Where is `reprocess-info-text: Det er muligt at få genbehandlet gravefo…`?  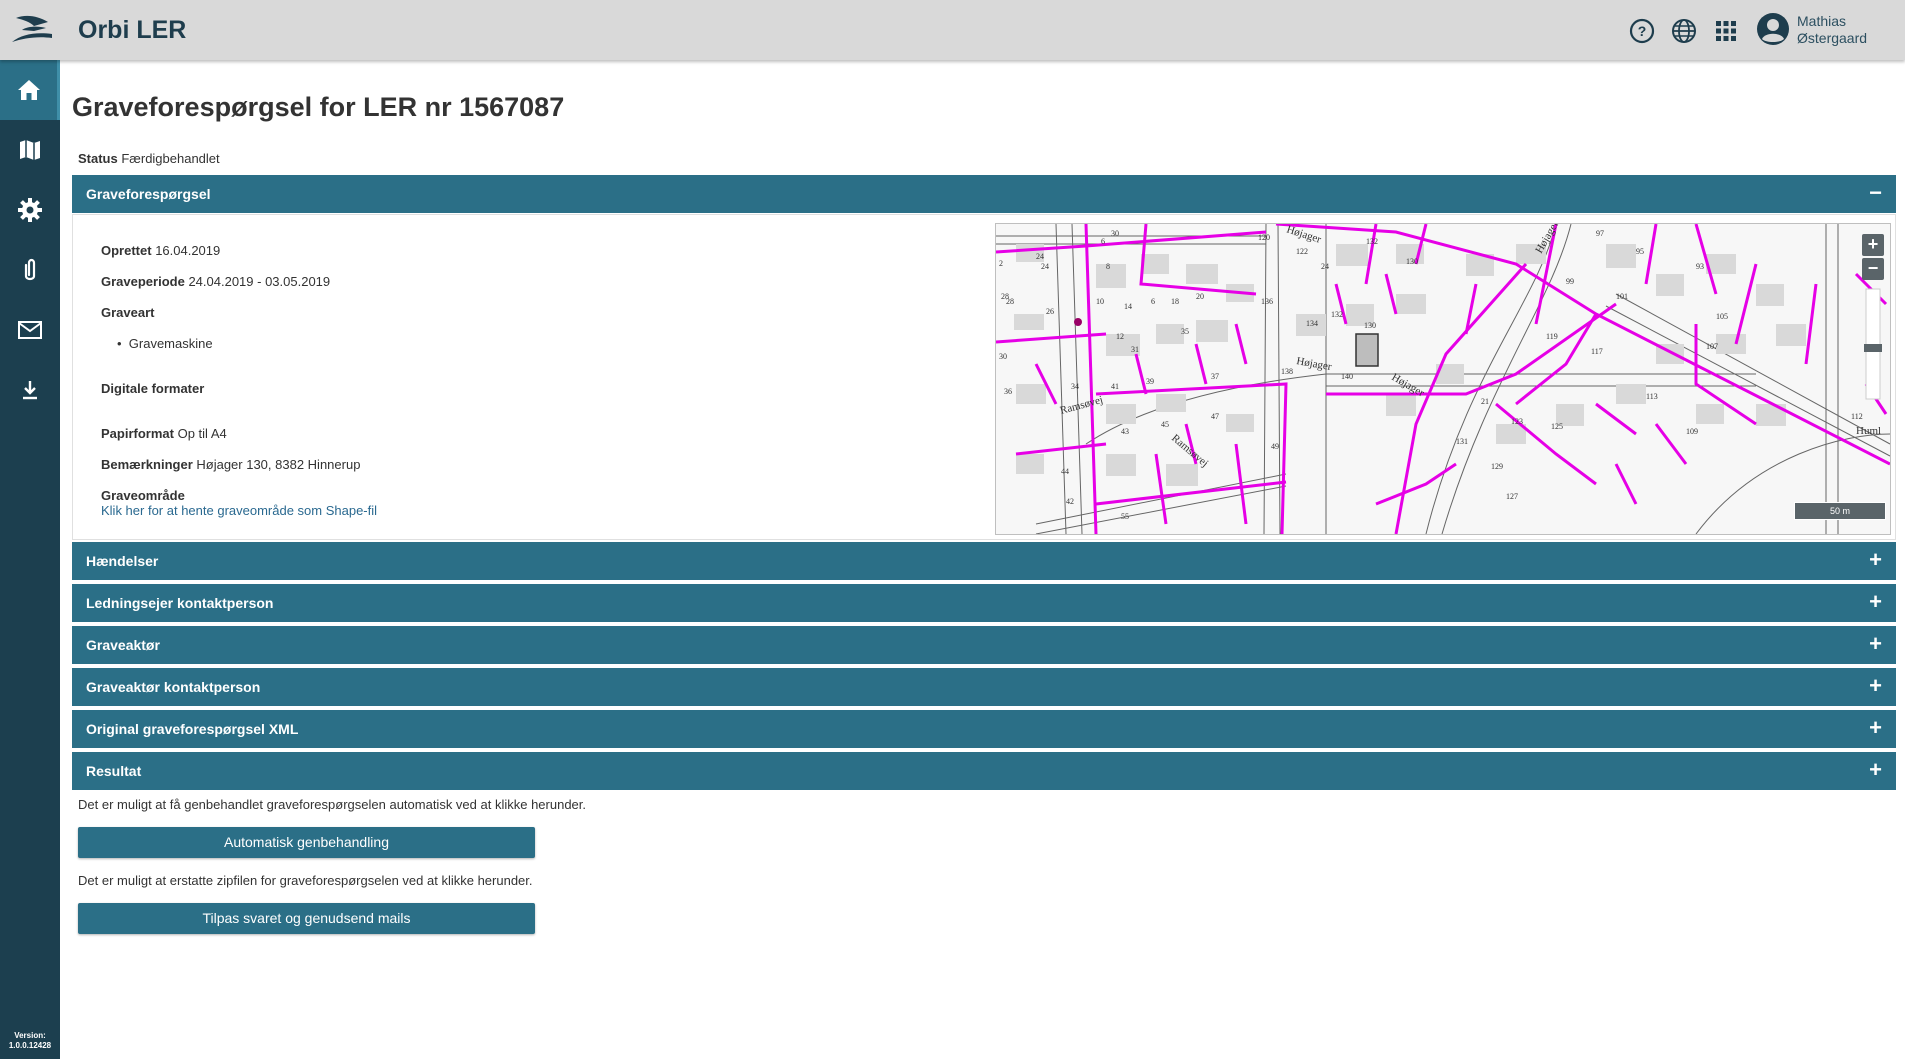
reprocess-info-text: Det er muligt at få genbehandlet gravefo… is located at coordinates (332, 804).